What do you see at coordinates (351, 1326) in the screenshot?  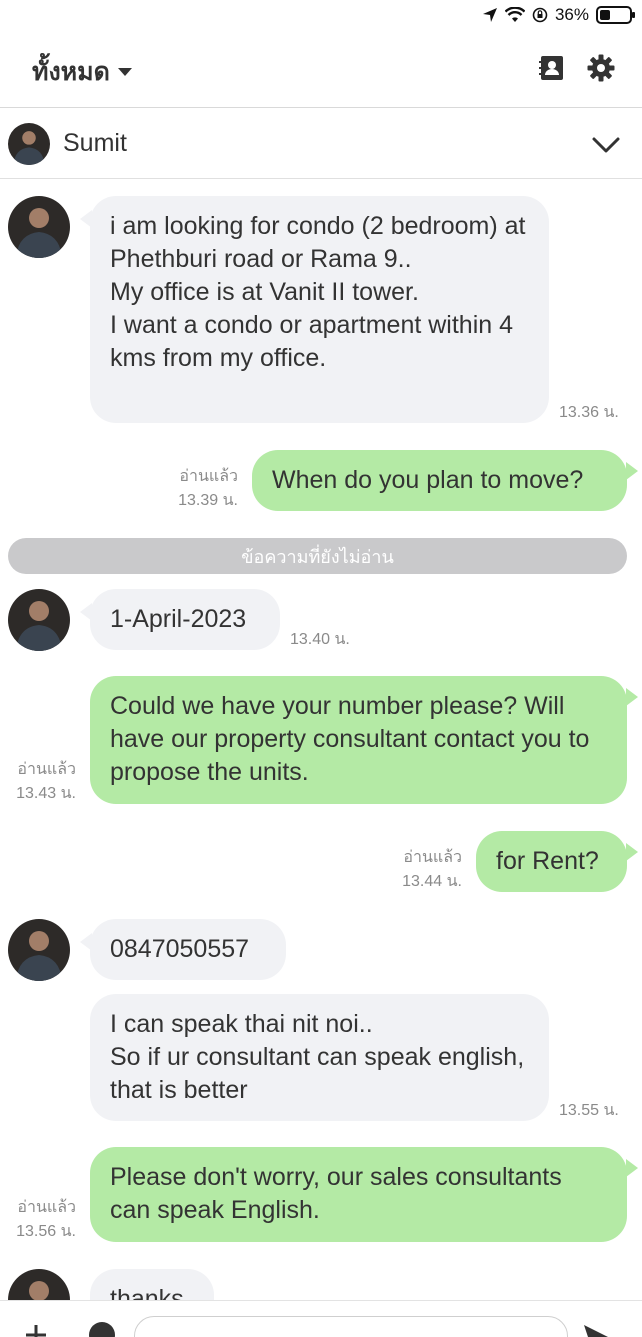 I see `message-input` at bounding box center [351, 1326].